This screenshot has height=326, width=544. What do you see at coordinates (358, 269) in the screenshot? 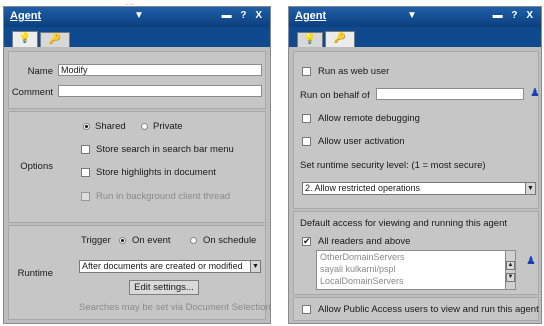
I see `list-item: sayali kulkarni/pspl` at bounding box center [358, 269].